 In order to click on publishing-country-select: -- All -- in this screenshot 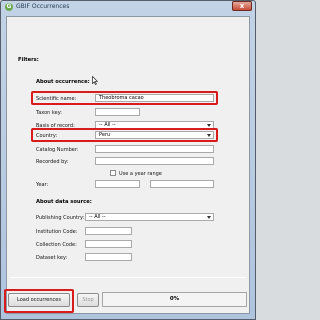, I will do `click(149, 217)`.